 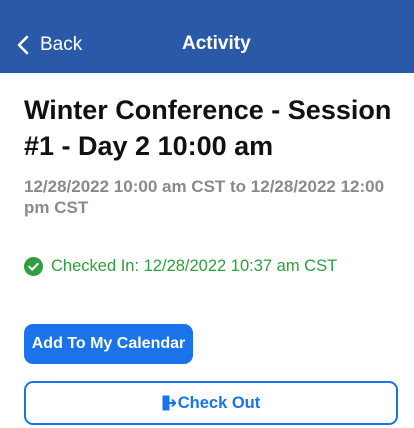 I want to click on add-to-calendar-label: Add To My Calendar, so click(x=108, y=343).